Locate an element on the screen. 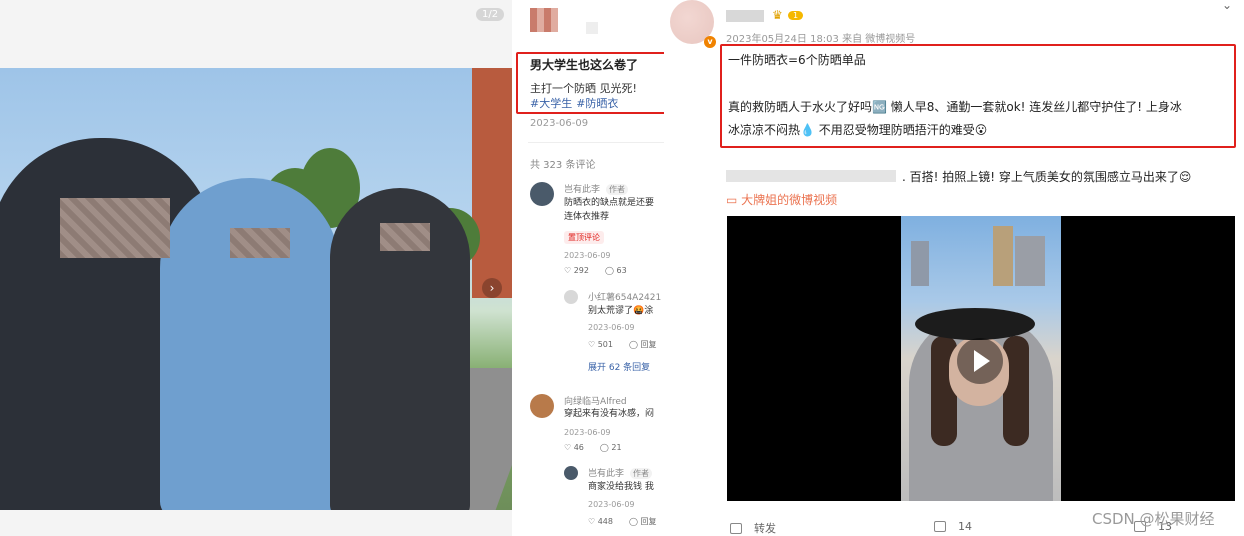 Image resolution: width=1244 pixels, height=536 pixels. next-image-arrow-icon: › is located at coordinates (492, 288).